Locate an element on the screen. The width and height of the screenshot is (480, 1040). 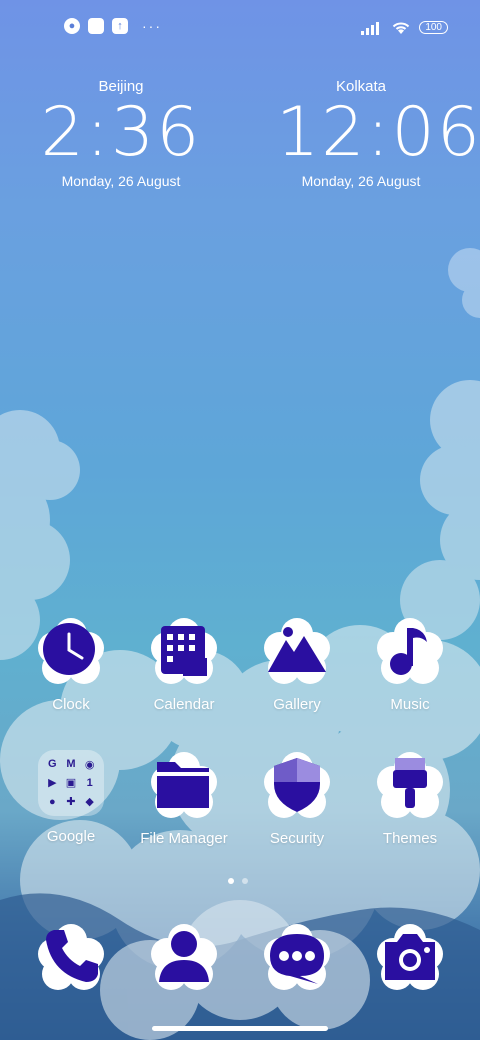
wifi-icon is located at coordinates (401, 28).